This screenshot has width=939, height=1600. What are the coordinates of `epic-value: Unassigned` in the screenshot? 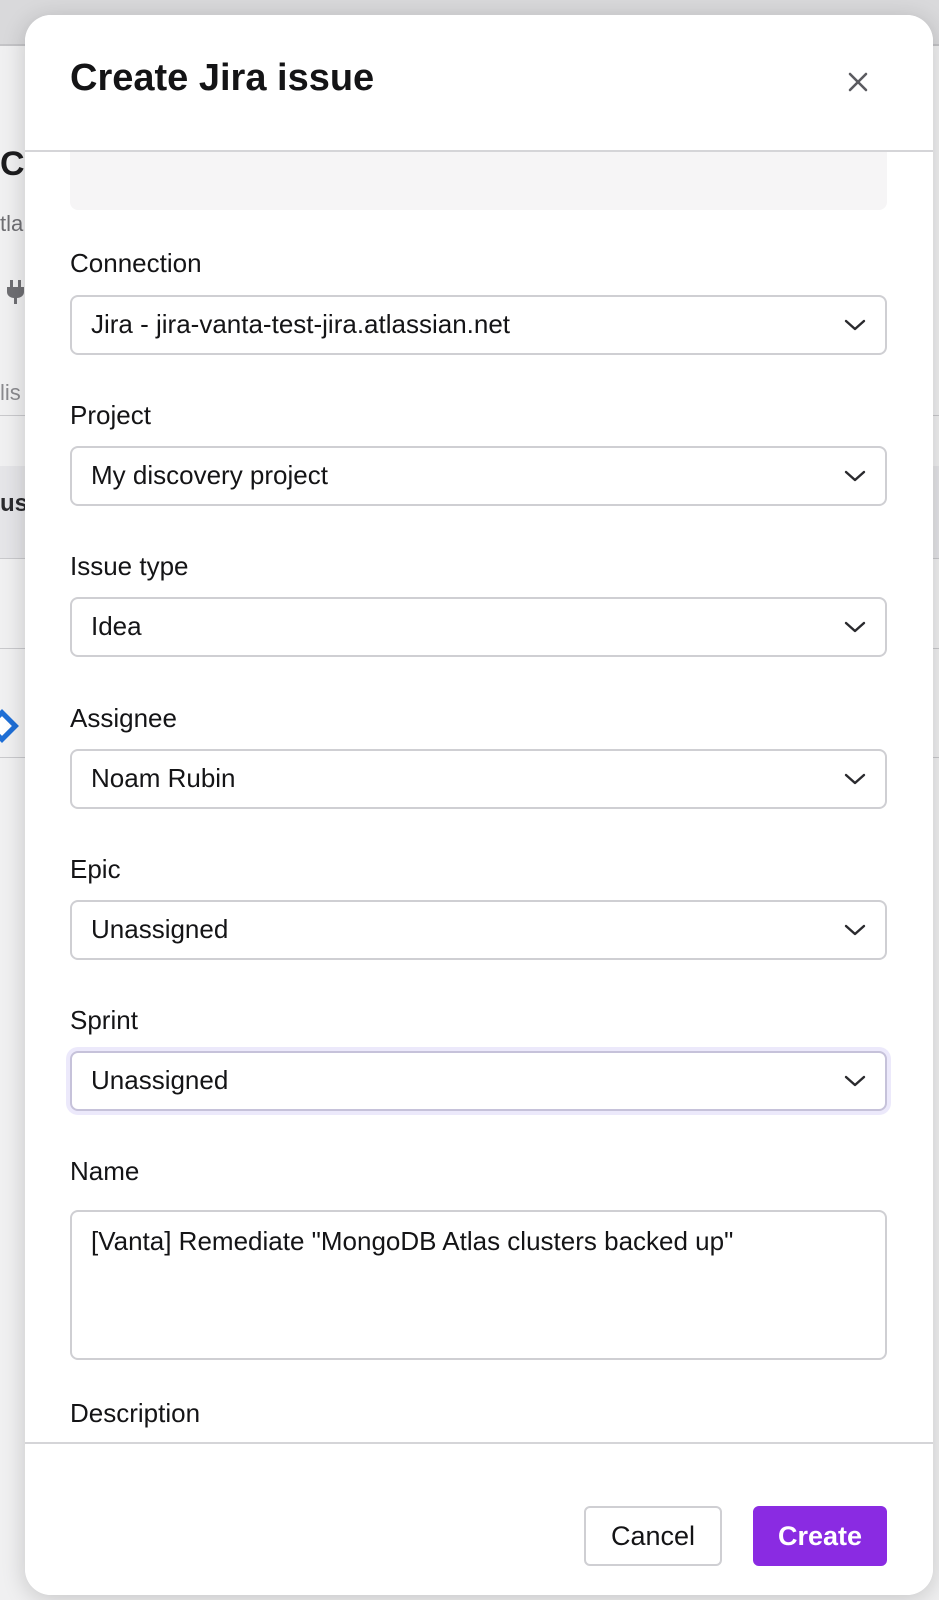 It's located at (160, 929).